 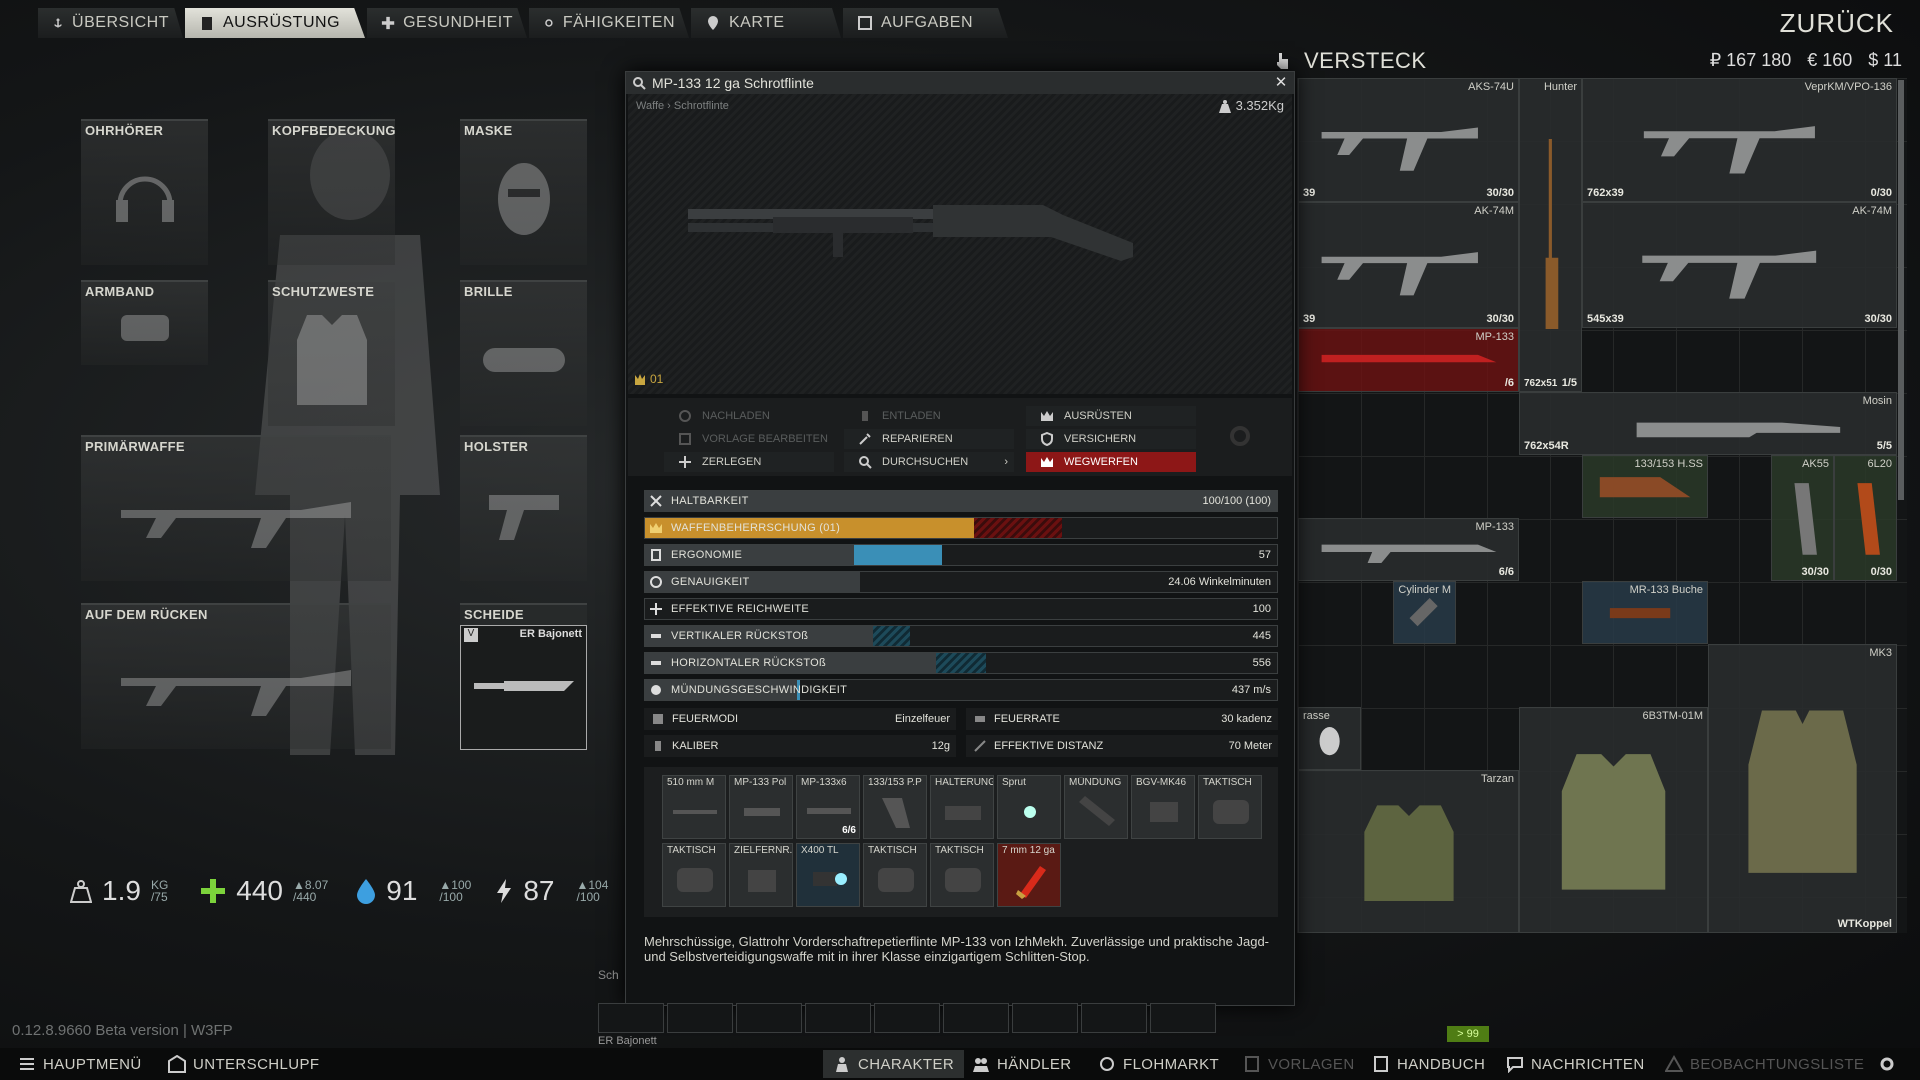 What do you see at coordinates (960, 83) in the screenshot?
I see `window-titlebar: MP-133 12 ga Schrotflinte` at bounding box center [960, 83].